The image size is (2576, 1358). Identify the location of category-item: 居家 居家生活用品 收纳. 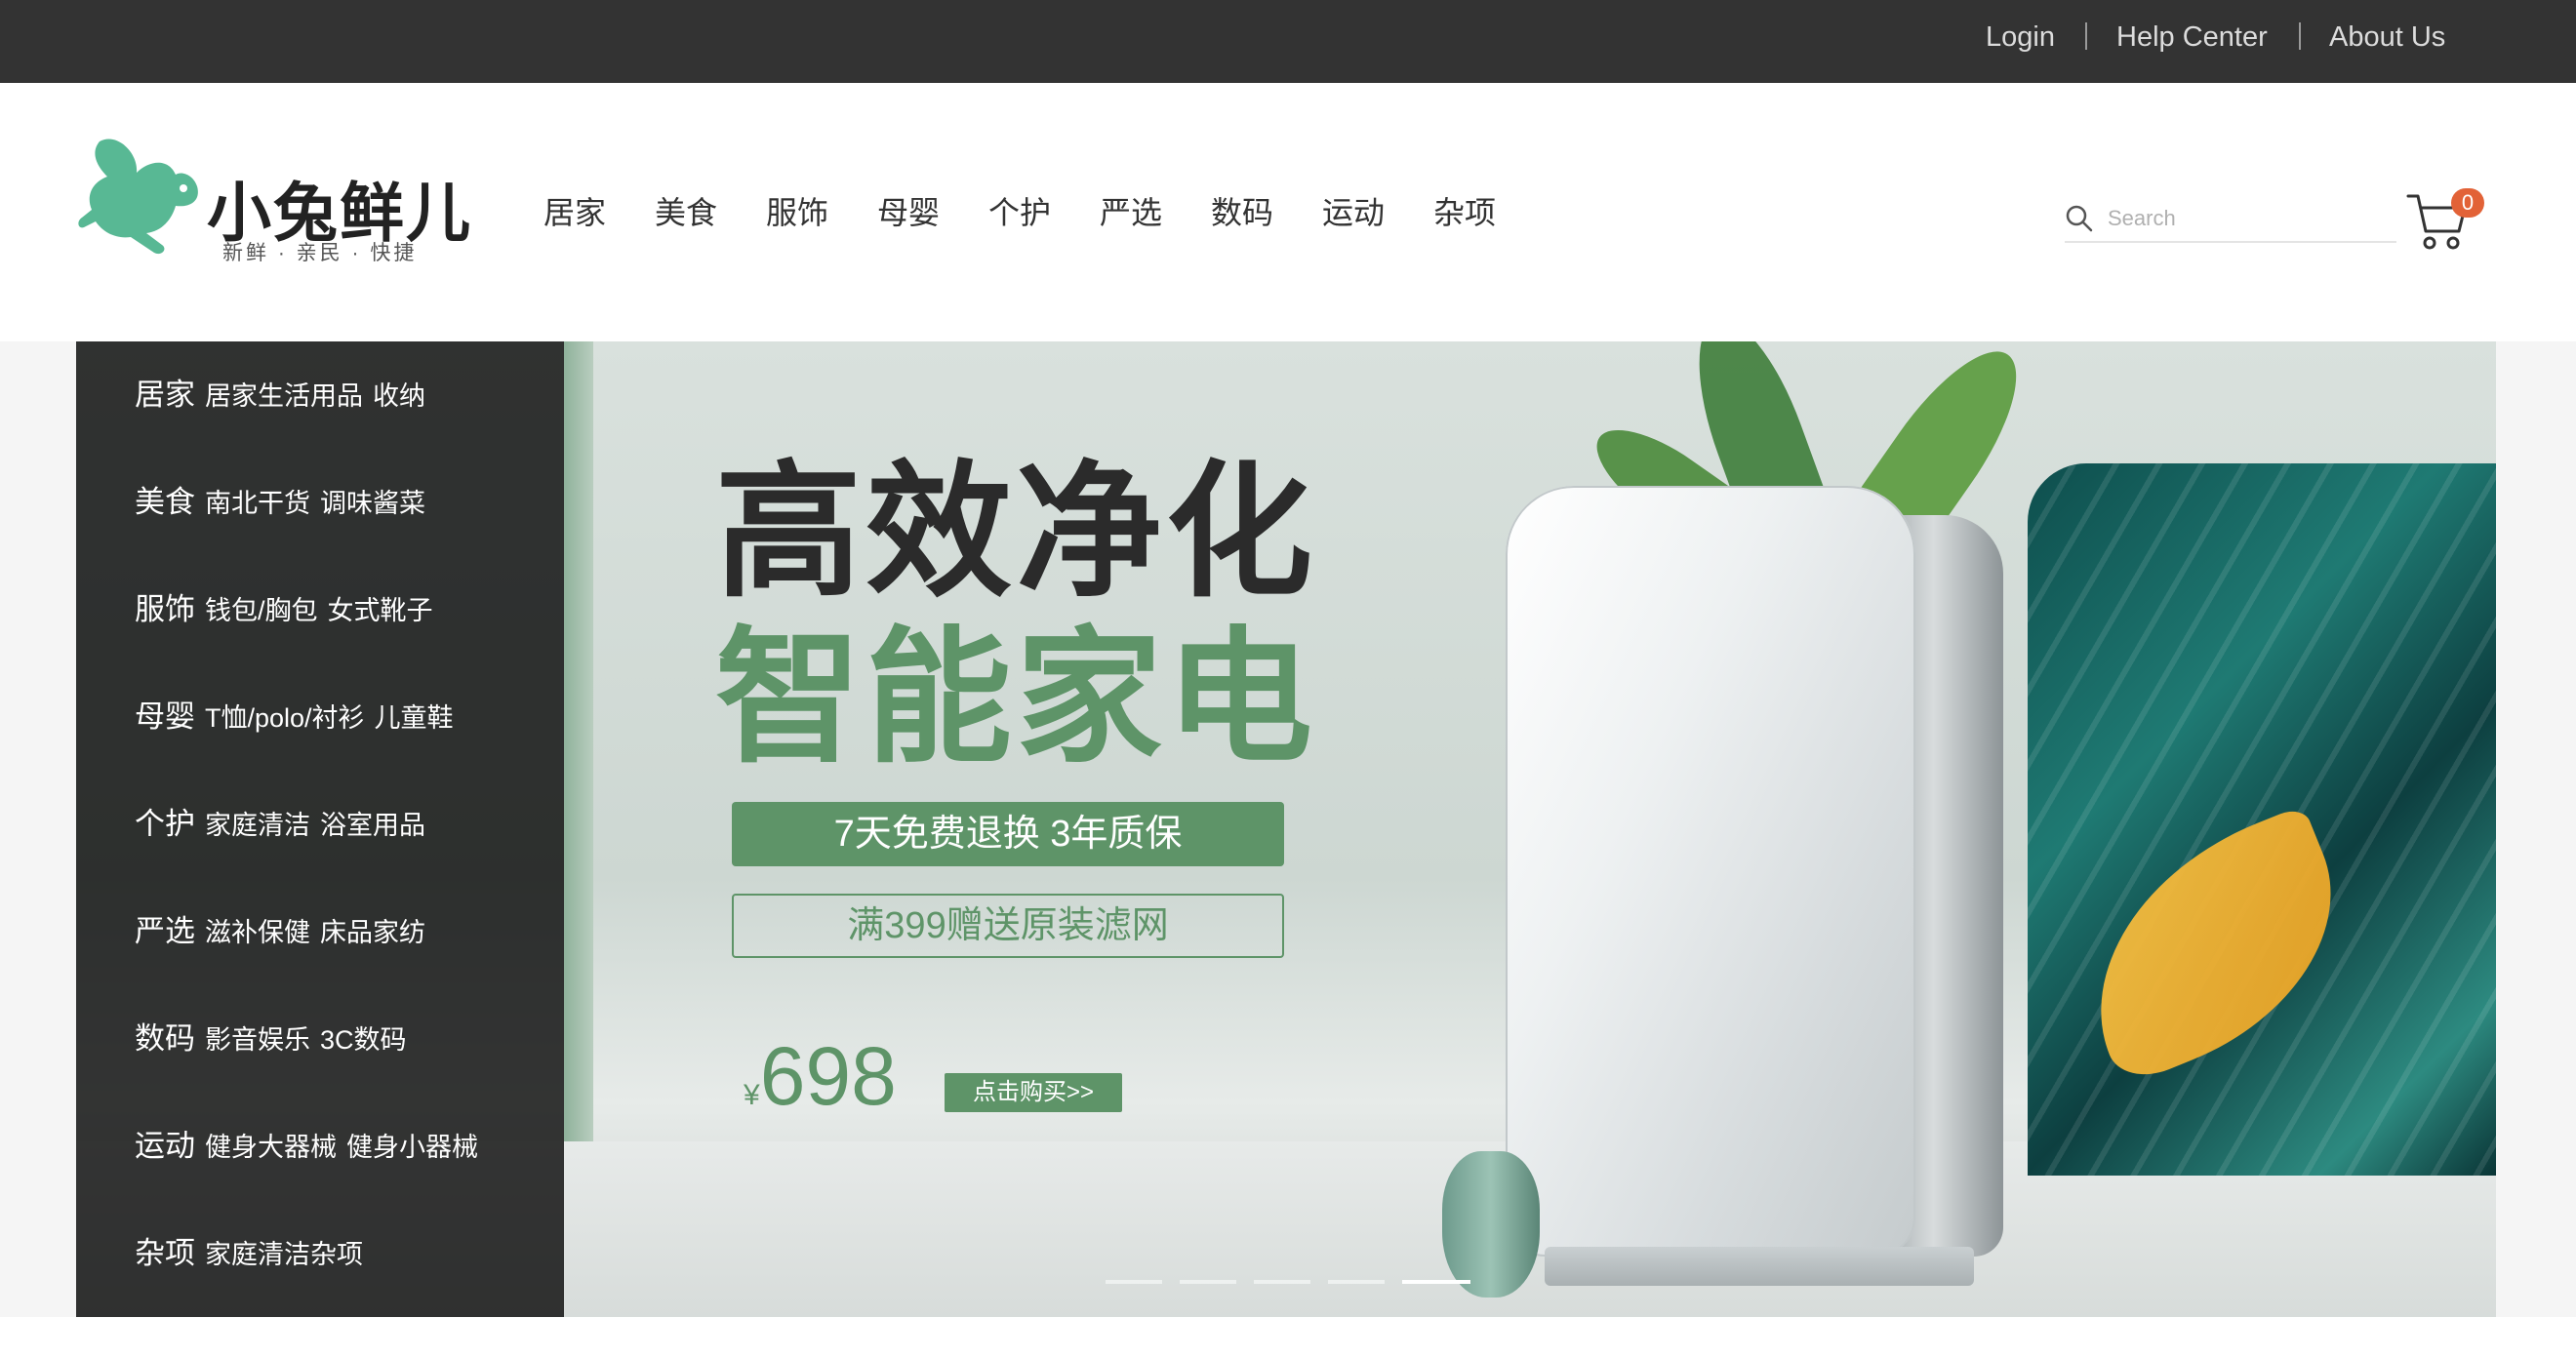
(285, 395).